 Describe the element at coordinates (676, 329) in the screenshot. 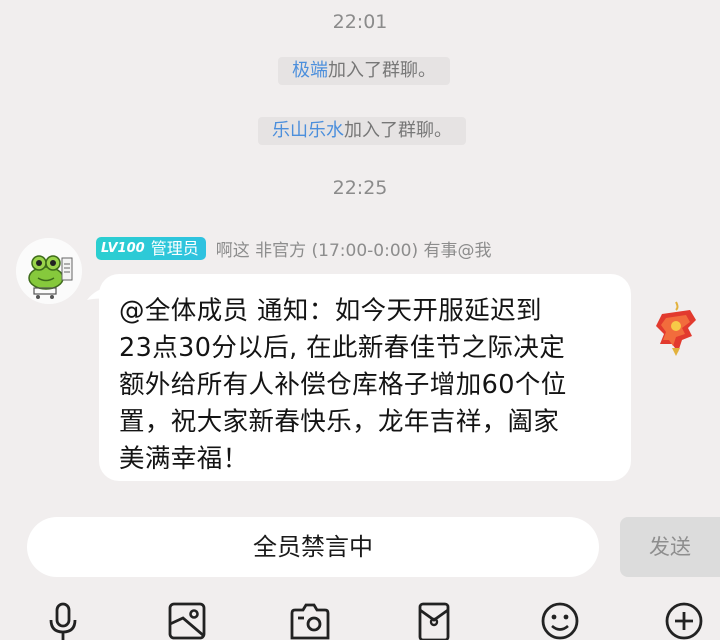

I see `firecracker-icon` at that location.